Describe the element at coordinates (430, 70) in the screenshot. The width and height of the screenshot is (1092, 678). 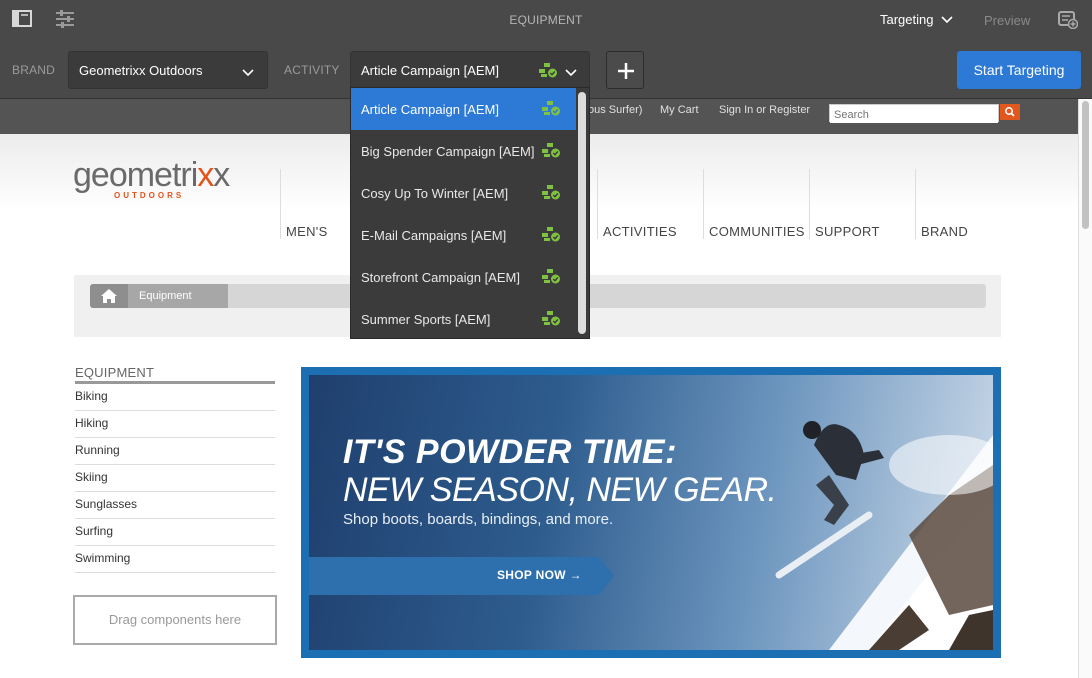
I see `activity-select-value: Article Campaign [AEM]` at that location.